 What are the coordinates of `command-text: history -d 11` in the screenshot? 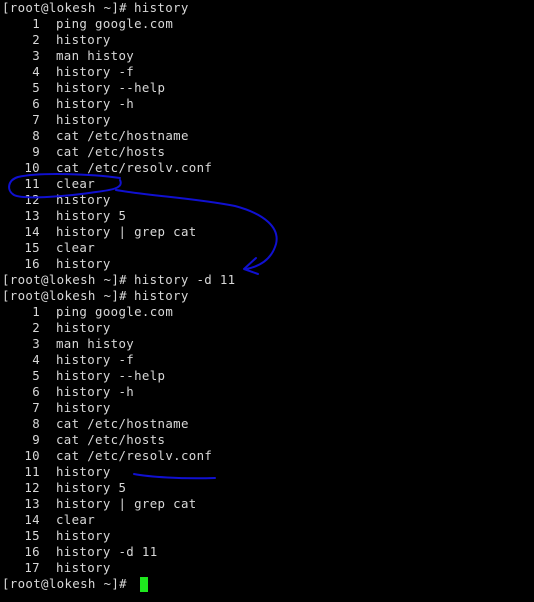 It's located at (184, 279).